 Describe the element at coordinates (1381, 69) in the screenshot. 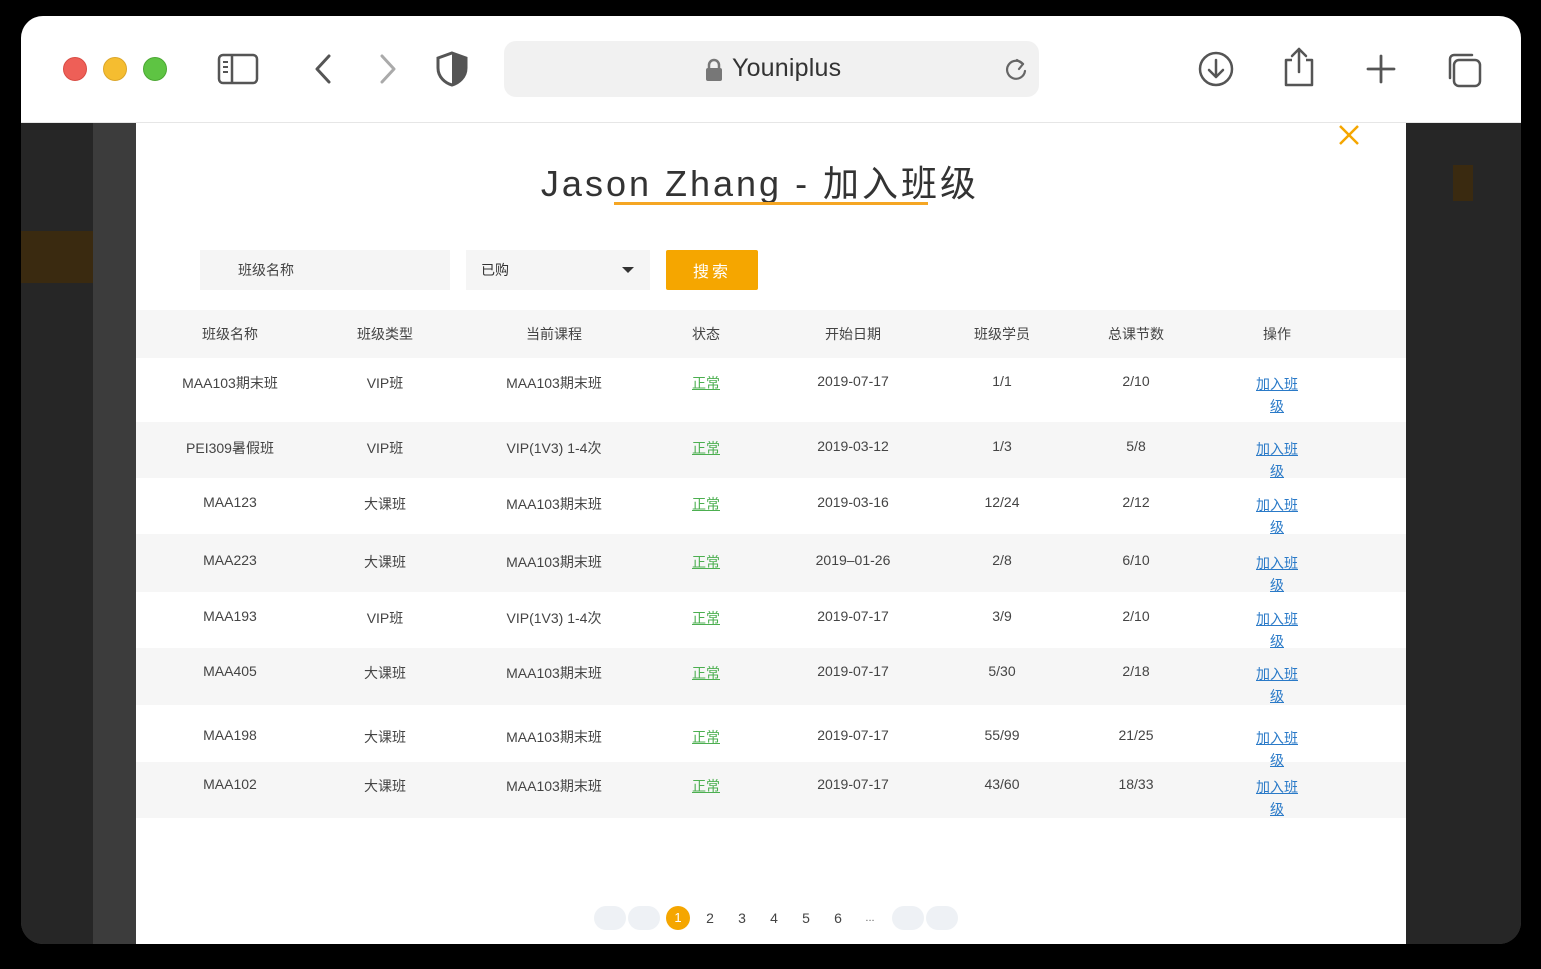

I see `new-tab-icon` at that location.